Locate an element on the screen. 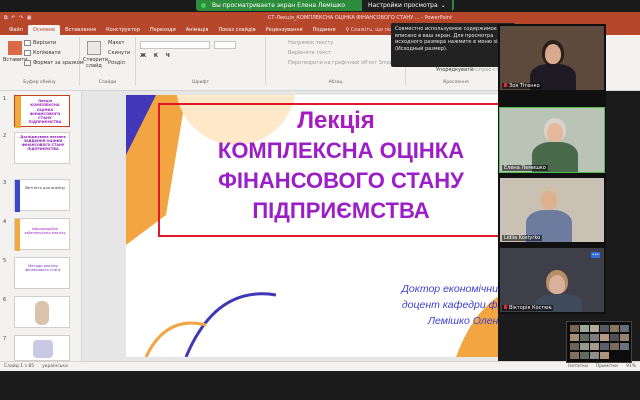 This screenshot has width=640, height=400. participant-tile: Lidiia Kostyrko is located at coordinates (552, 210).